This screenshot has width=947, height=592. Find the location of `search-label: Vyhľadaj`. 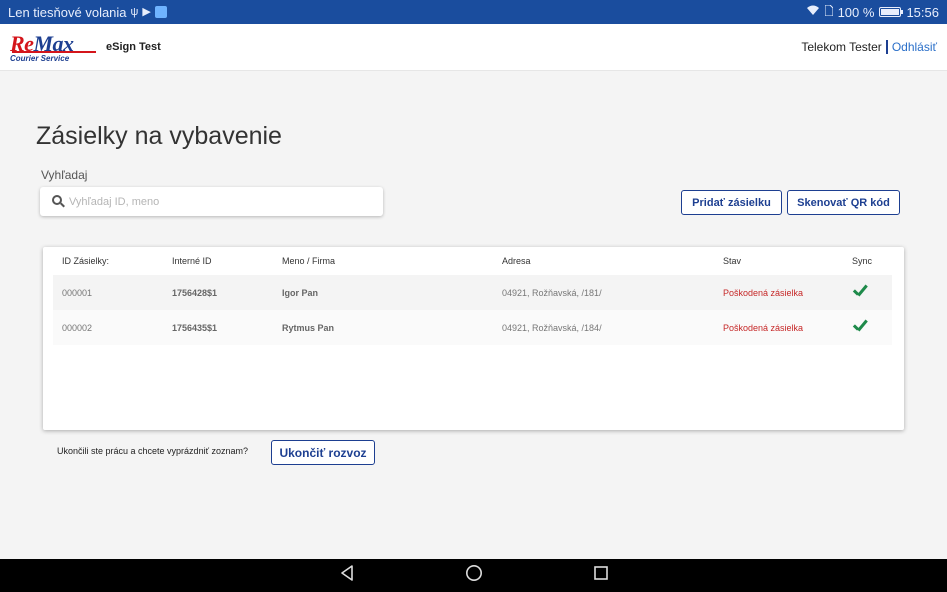

search-label: Vyhľadaj is located at coordinates (64, 175).